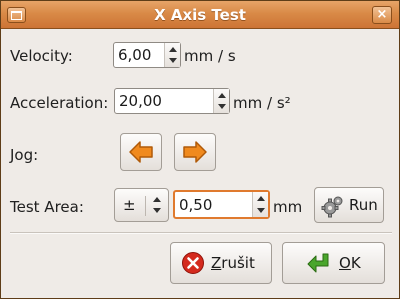 Image resolution: width=400 pixels, height=299 pixels. What do you see at coordinates (260, 204) in the screenshot?
I see `test-area-stepper` at bounding box center [260, 204].